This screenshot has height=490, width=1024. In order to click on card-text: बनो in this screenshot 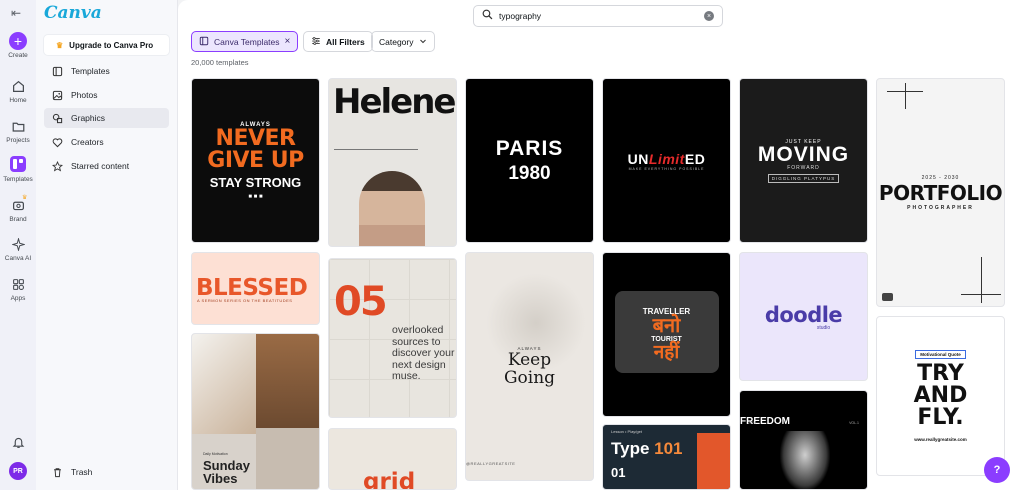, I will do `click(666, 326)`.